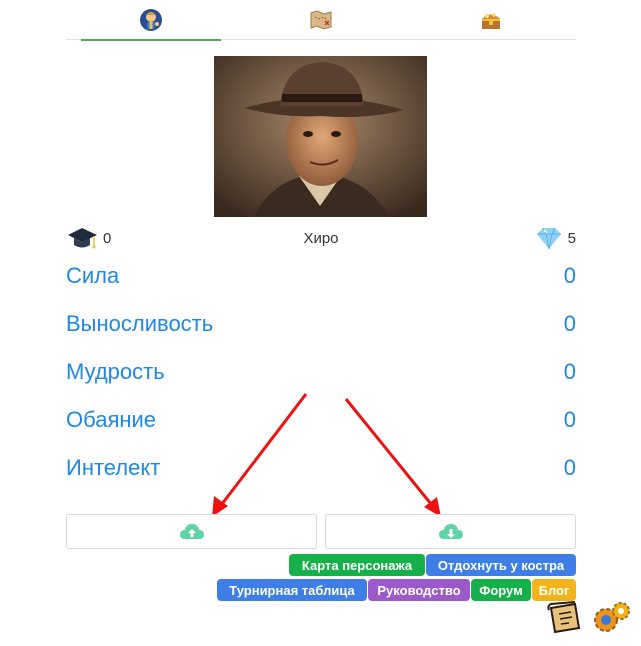 The image size is (641, 646). Describe the element at coordinates (565, 618) in the screenshot. I see `scroll-icon` at that location.